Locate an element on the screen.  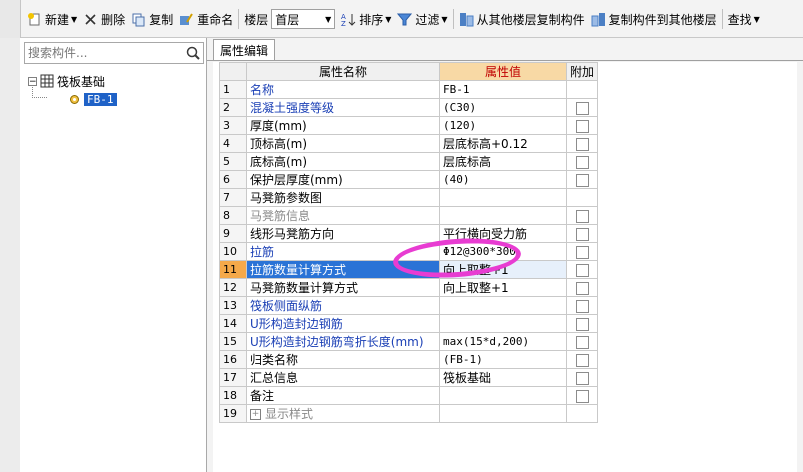
find-button: 查找 ▼ is located at coordinates (744, 19).